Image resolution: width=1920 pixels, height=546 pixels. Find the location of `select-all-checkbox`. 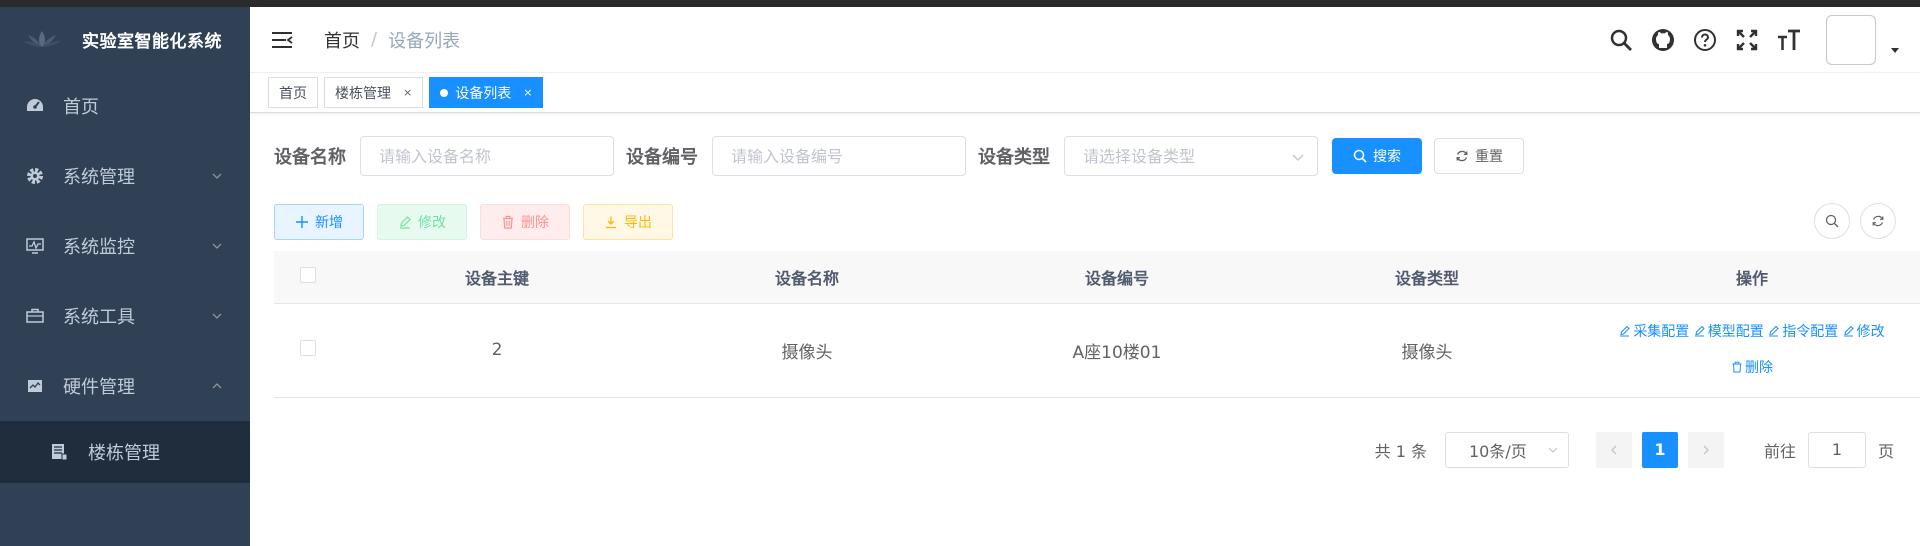

select-all-checkbox is located at coordinates (308, 274).